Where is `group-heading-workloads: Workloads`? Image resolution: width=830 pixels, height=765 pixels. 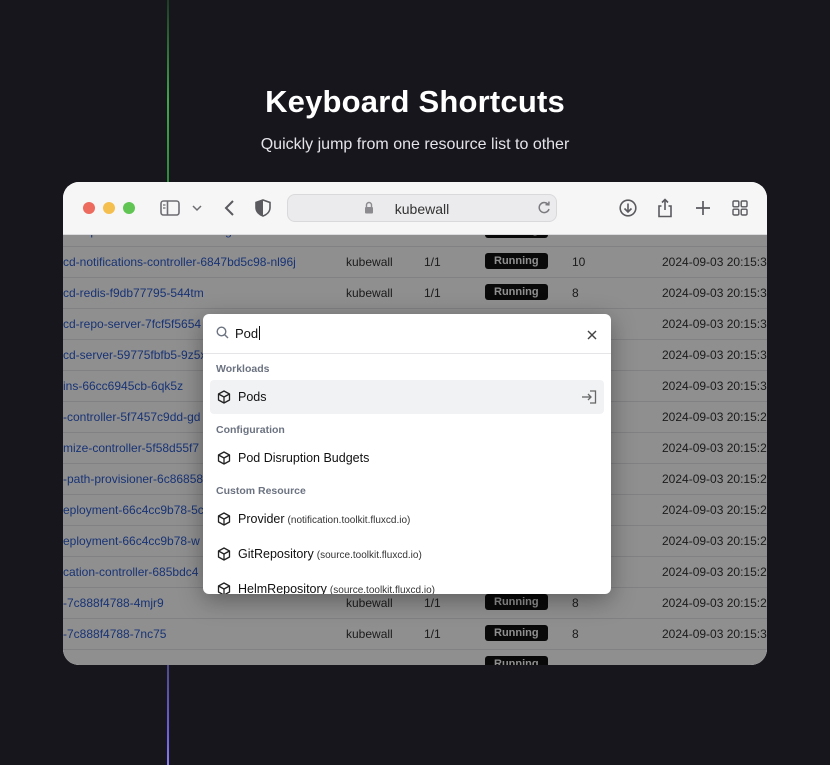
group-heading-workloads: Workloads is located at coordinates (243, 369).